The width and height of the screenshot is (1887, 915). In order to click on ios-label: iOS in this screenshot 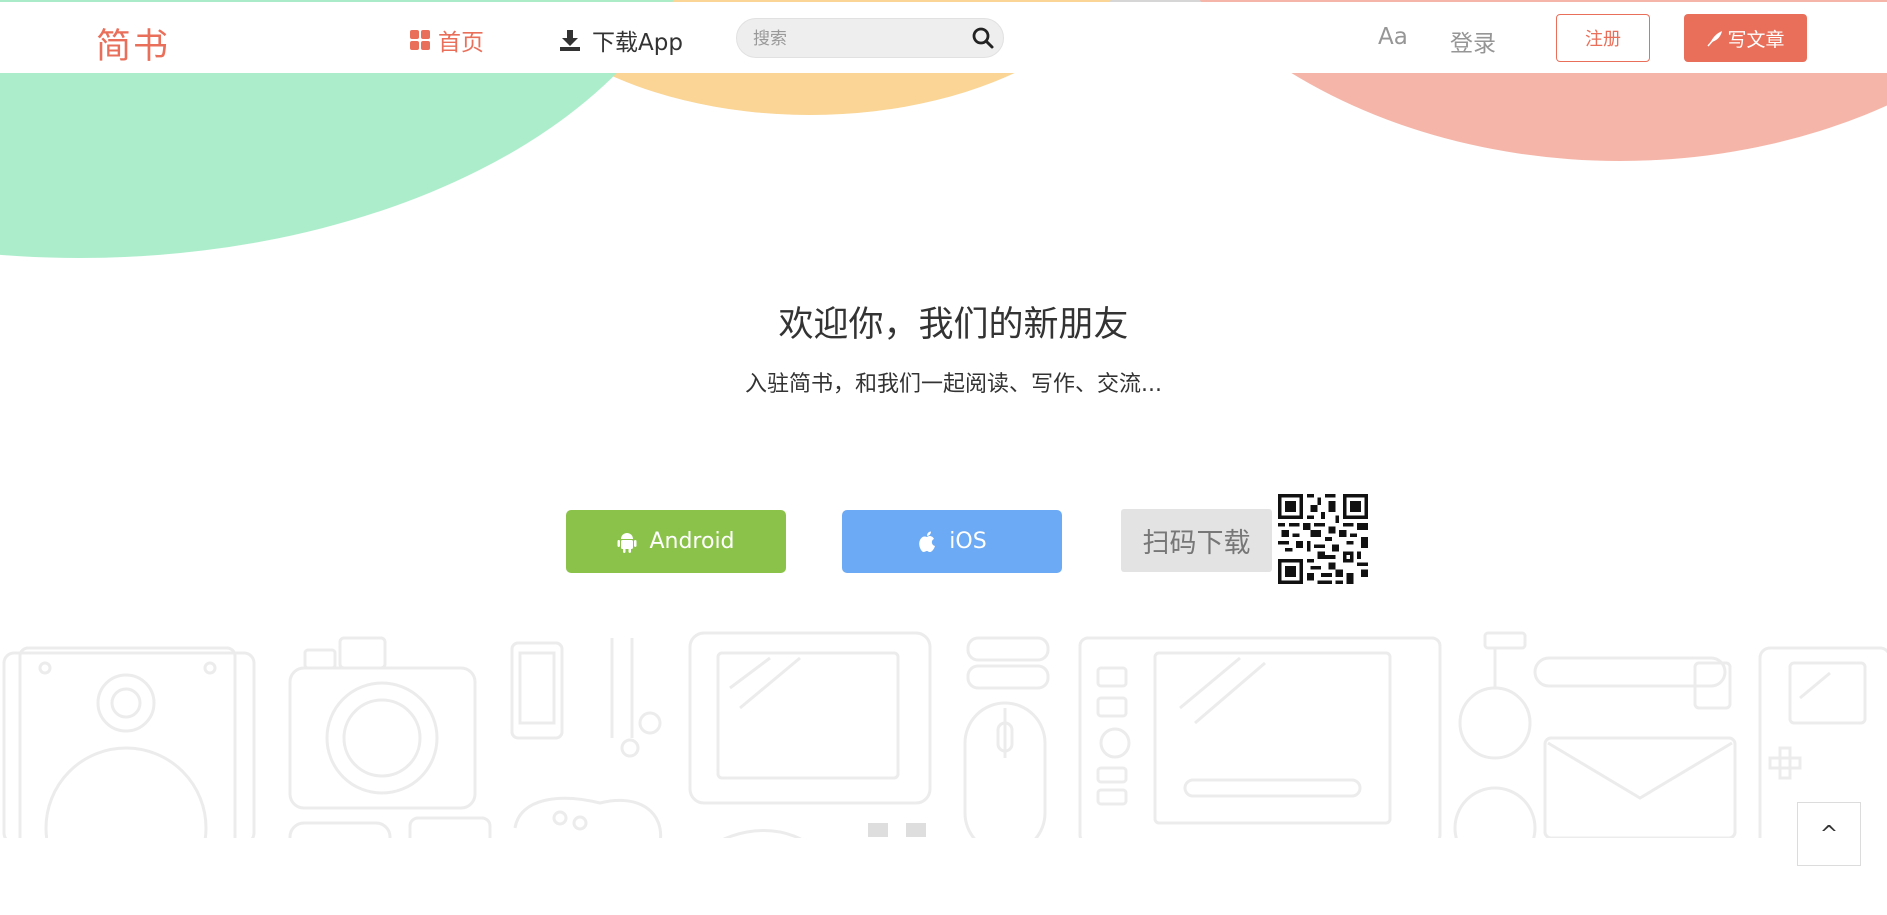, I will do `click(968, 541)`.